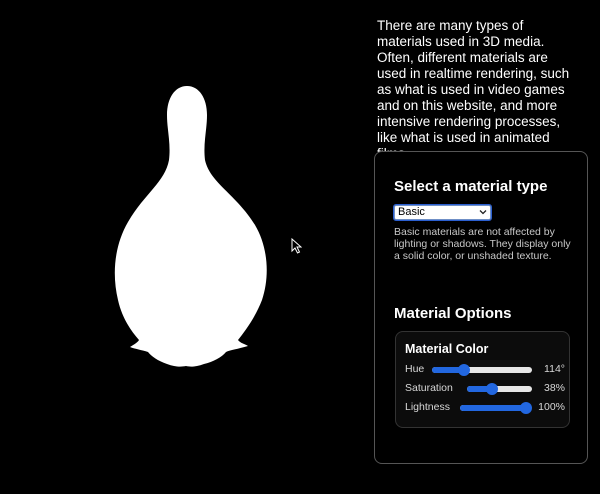 The height and width of the screenshot is (494, 600). What do you see at coordinates (482, 370) in the screenshot?
I see `hue-slider` at bounding box center [482, 370].